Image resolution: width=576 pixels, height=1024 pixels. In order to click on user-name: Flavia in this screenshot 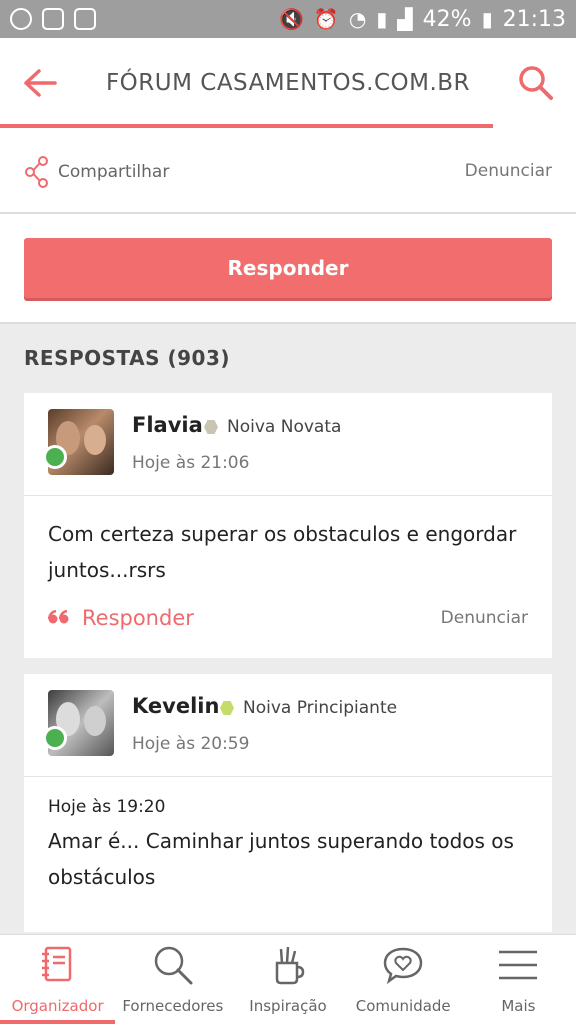, I will do `click(167, 425)`.